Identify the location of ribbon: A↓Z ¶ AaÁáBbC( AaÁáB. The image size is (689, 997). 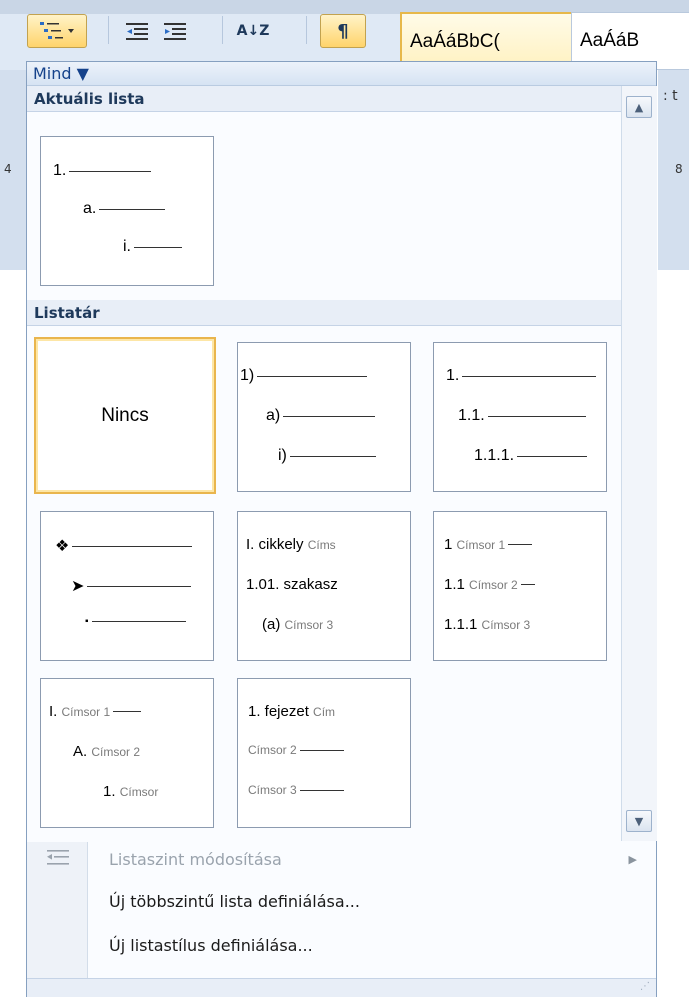
(344, 36).